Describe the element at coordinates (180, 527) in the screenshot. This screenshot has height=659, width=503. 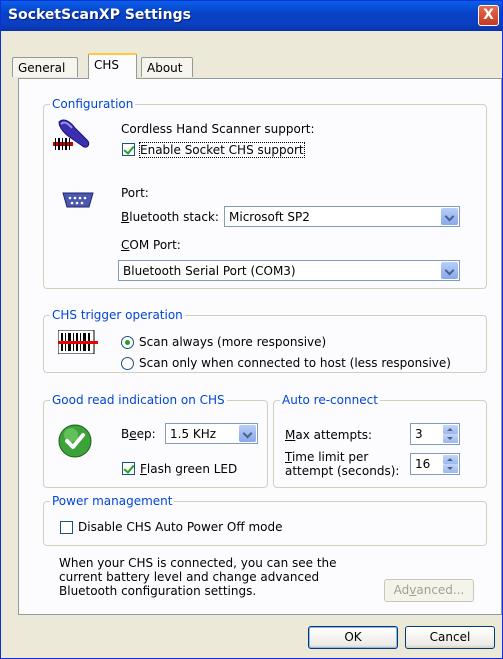
I see `disable-power-off-label: Disable CHS Auto Power Off mode` at that location.